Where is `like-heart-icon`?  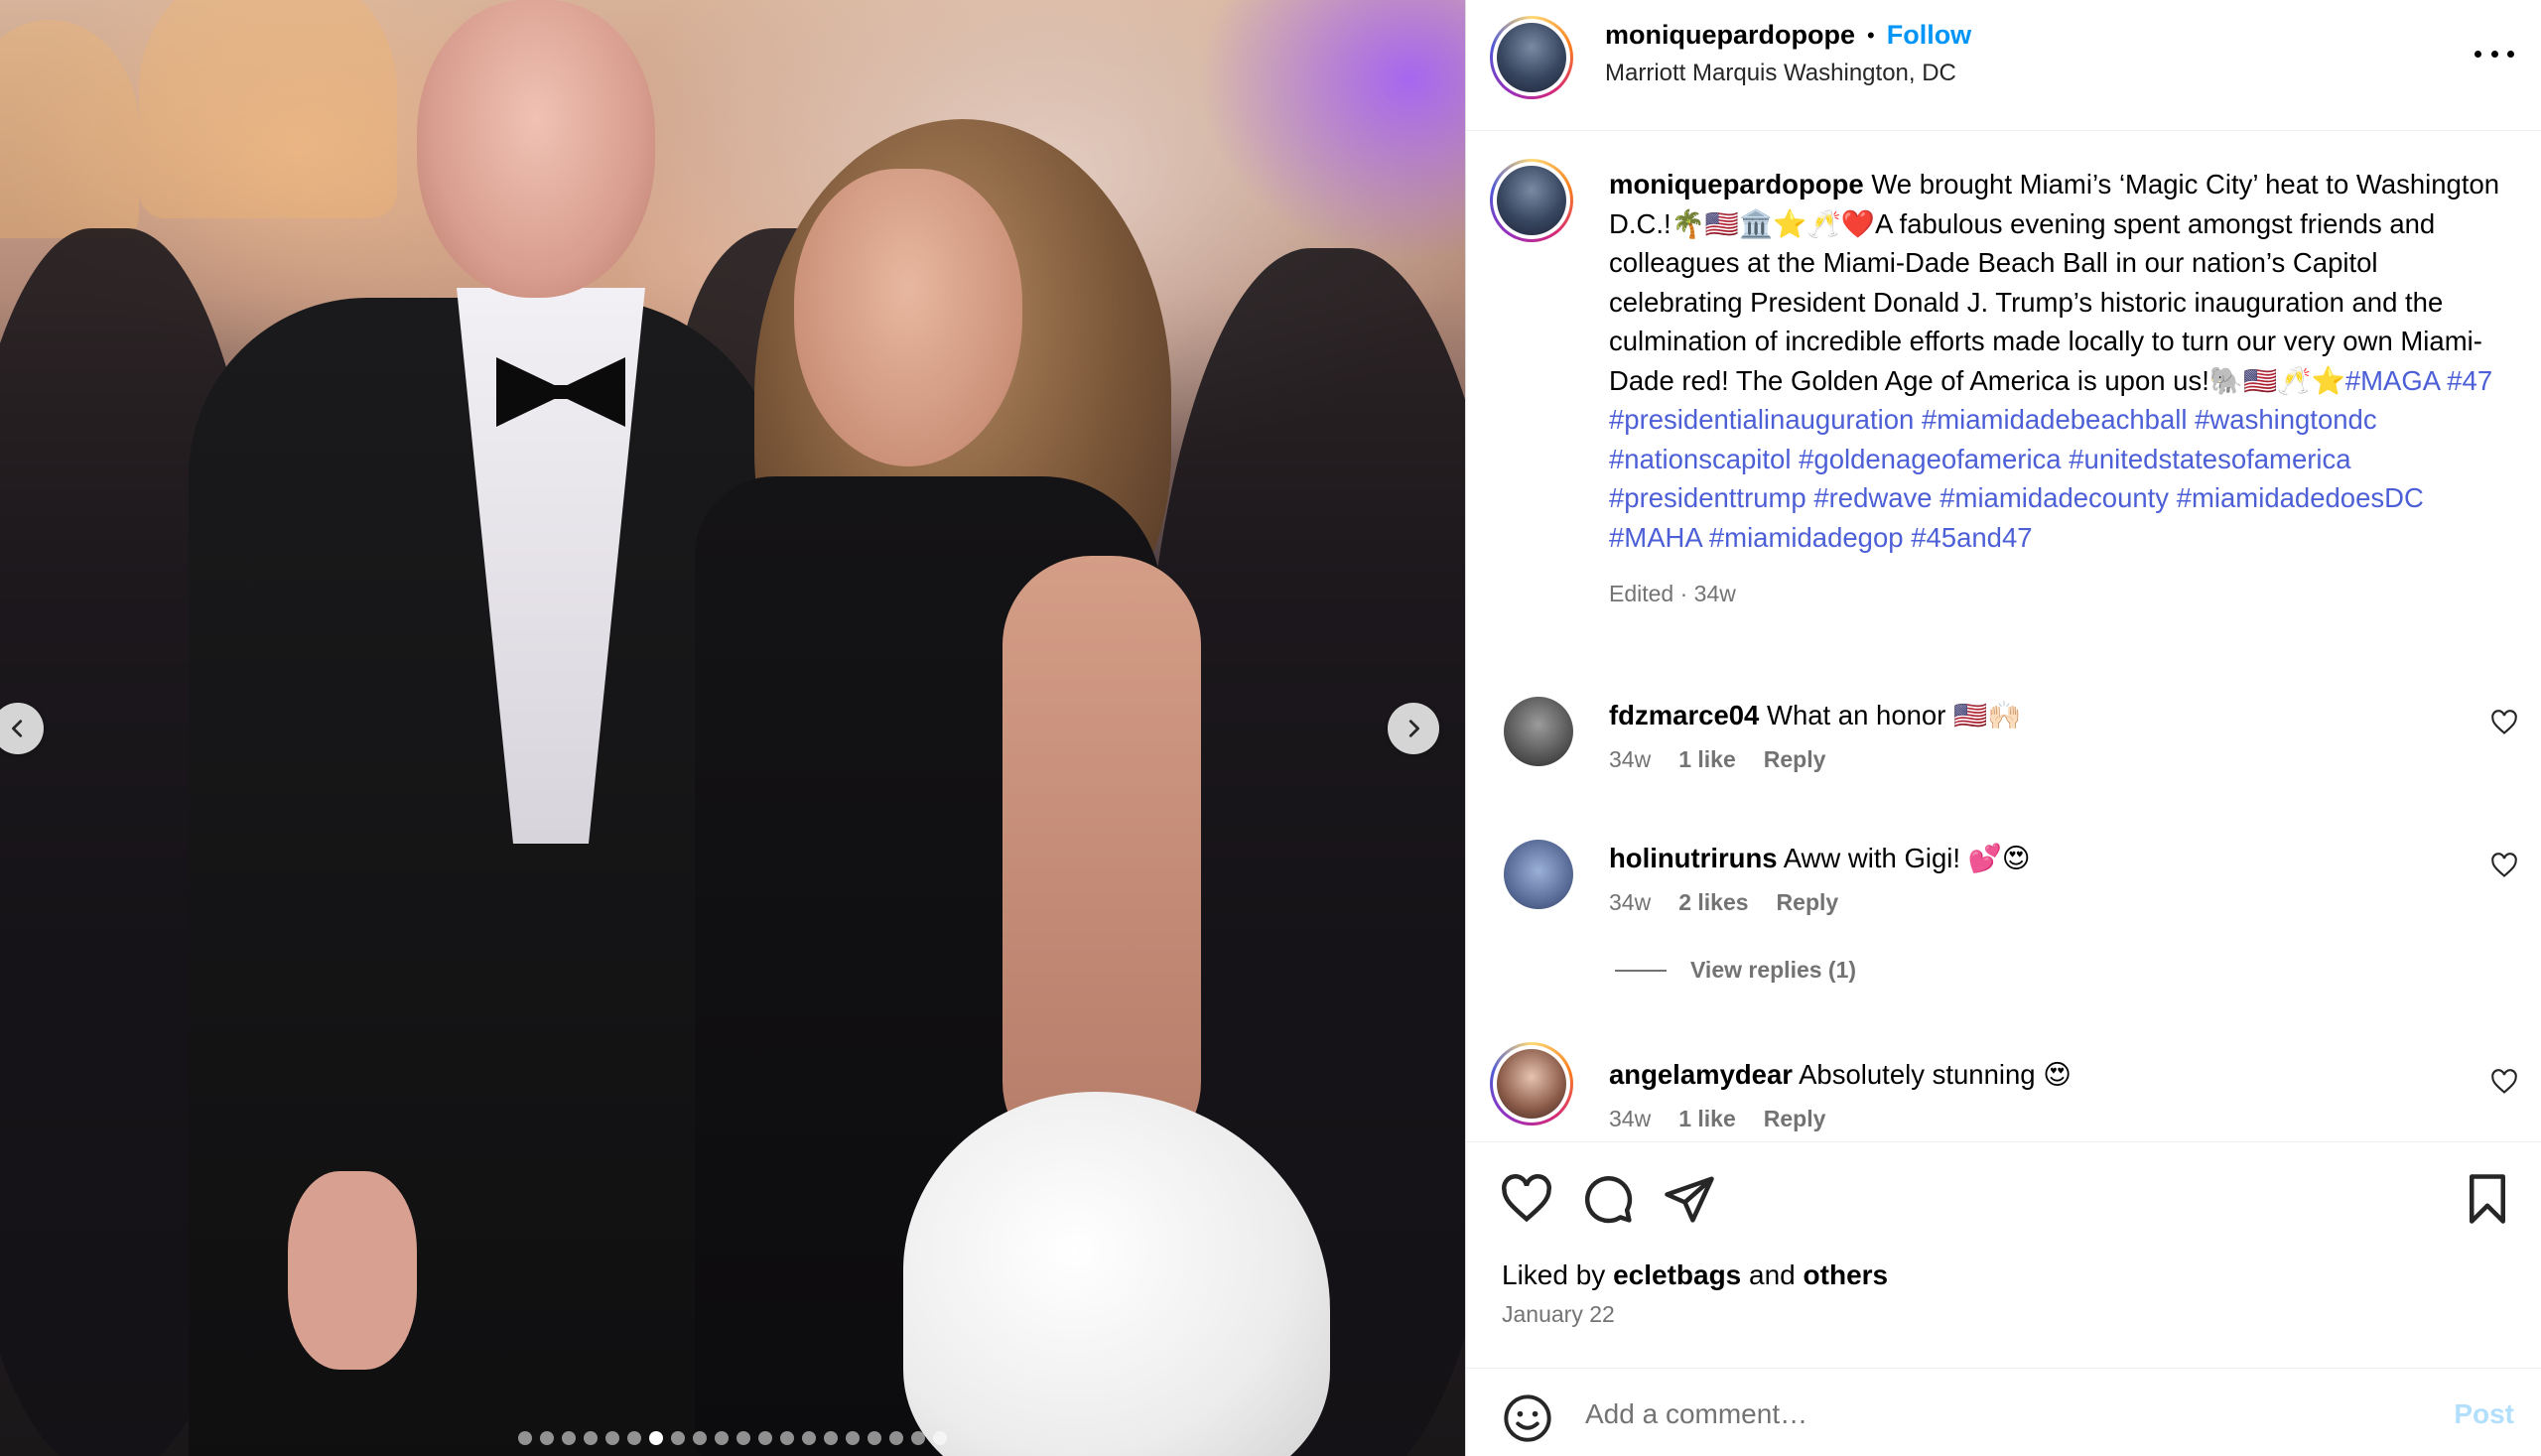 like-heart-icon is located at coordinates (1526, 1199).